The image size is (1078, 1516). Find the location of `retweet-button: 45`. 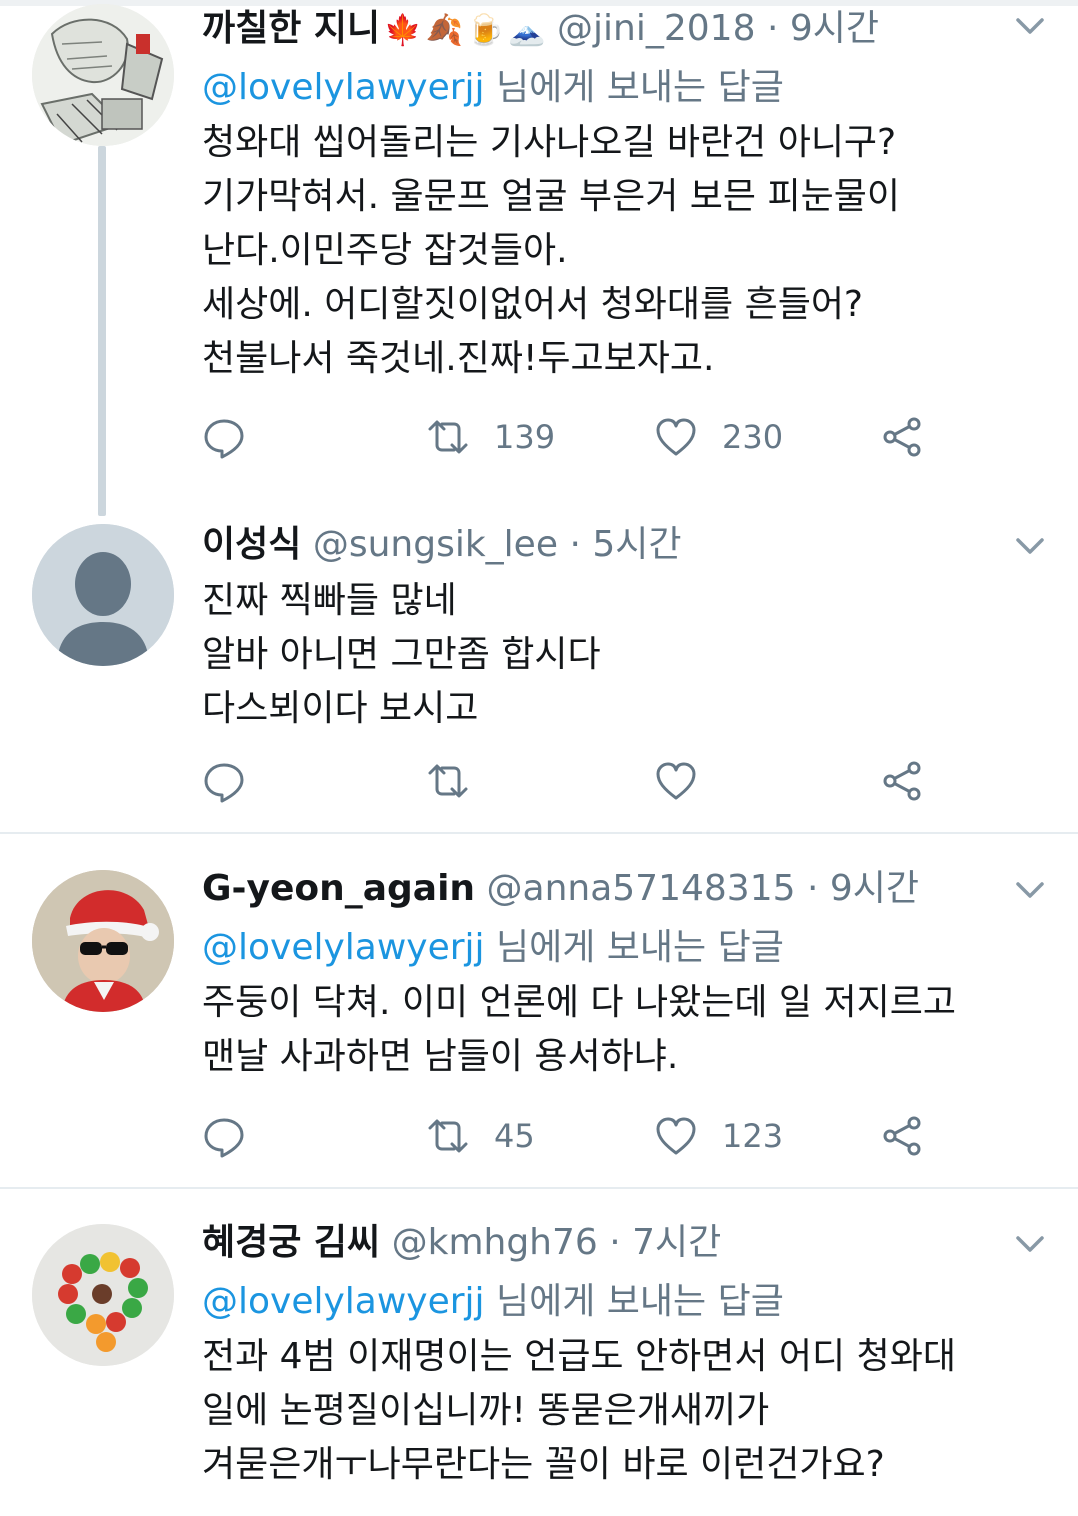

retweet-button: 45 is located at coordinates (480, 1136).